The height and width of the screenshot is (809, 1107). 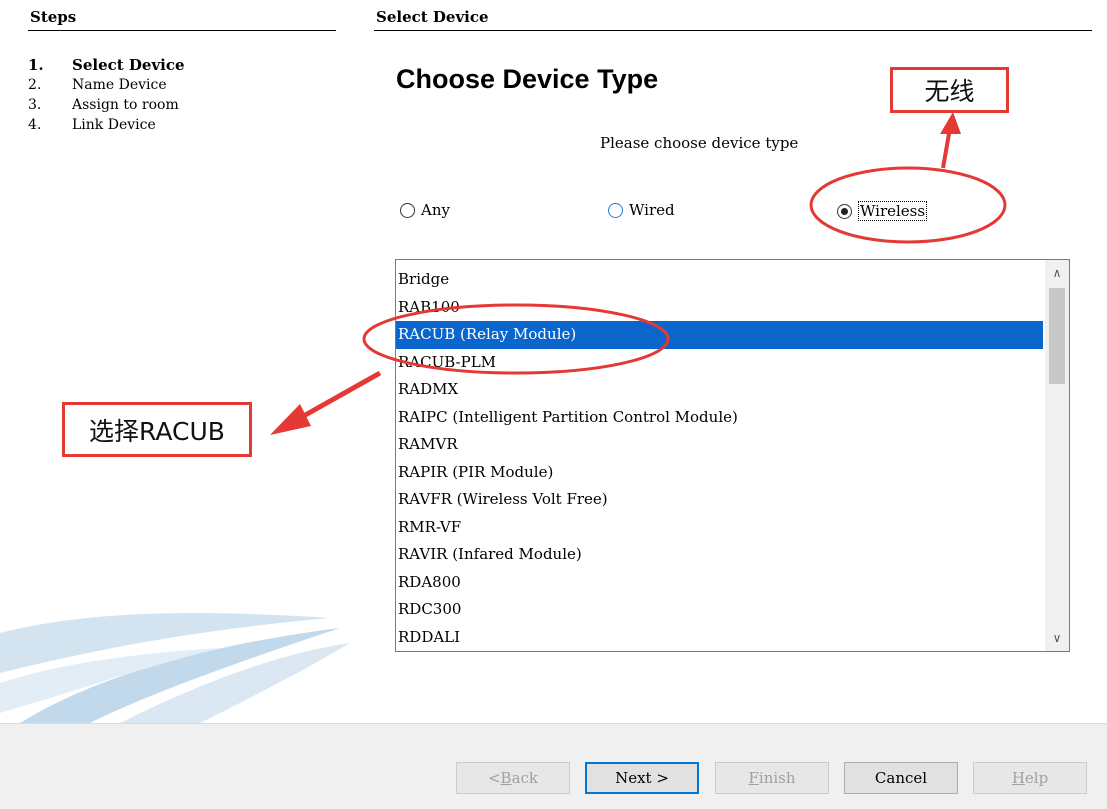 What do you see at coordinates (1030, 778) in the screenshot?
I see `help-button: Help` at bounding box center [1030, 778].